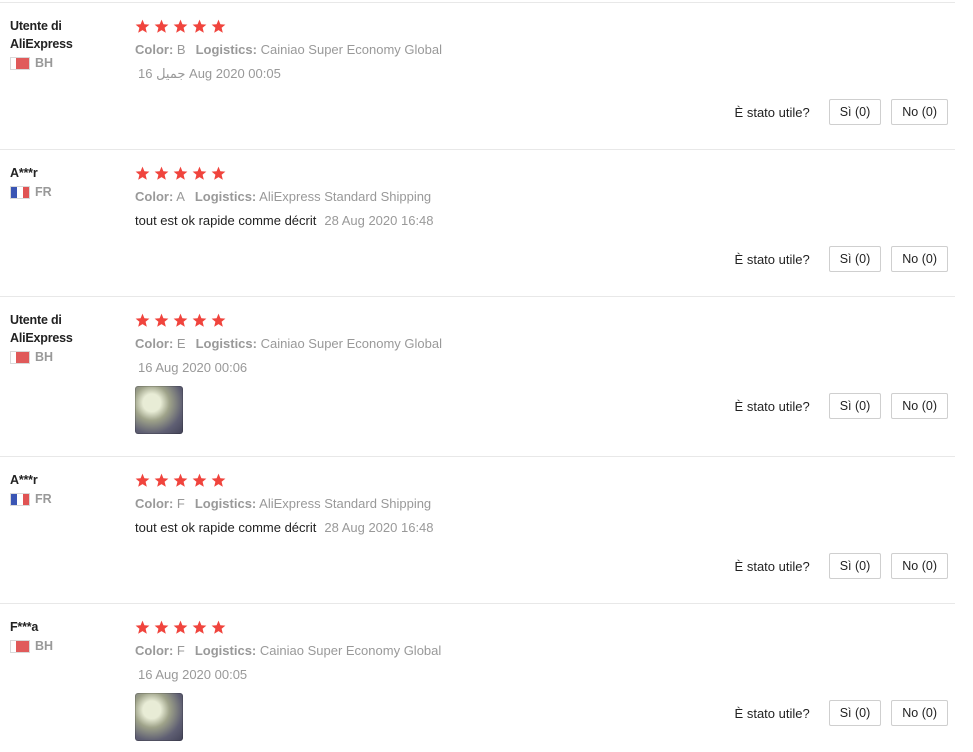 The height and width of the screenshot is (752, 973). What do you see at coordinates (180, 196) in the screenshot?
I see `color-value: A` at bounding box center [180, 196].